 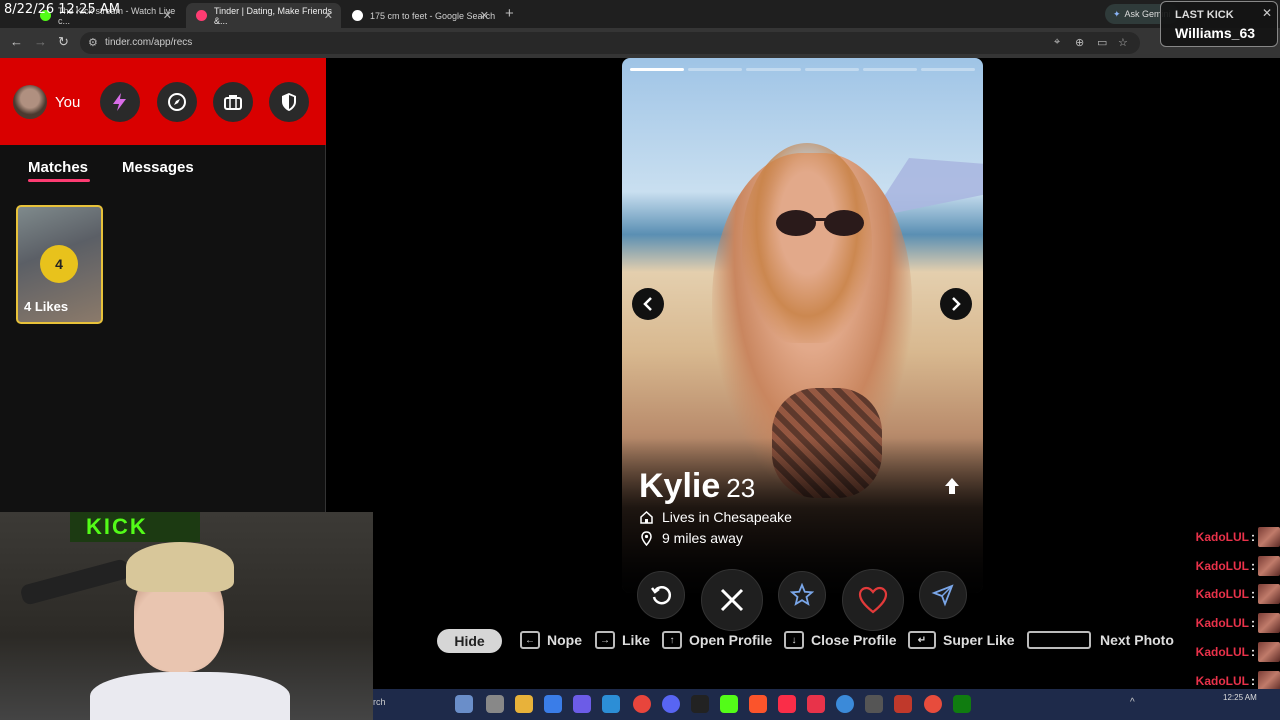 I want to click on task-view-icon, so click(x=495, y=704).